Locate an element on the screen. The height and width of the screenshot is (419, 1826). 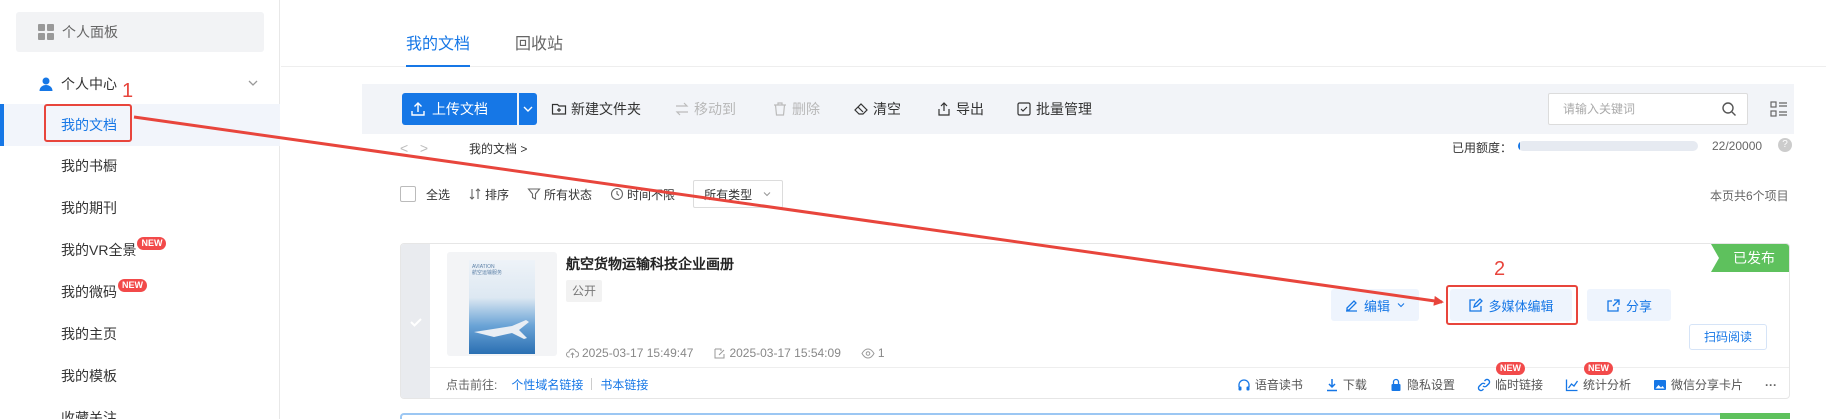
temp-link-button: NEW 临时链接 is located at coordinates (1510, 377).